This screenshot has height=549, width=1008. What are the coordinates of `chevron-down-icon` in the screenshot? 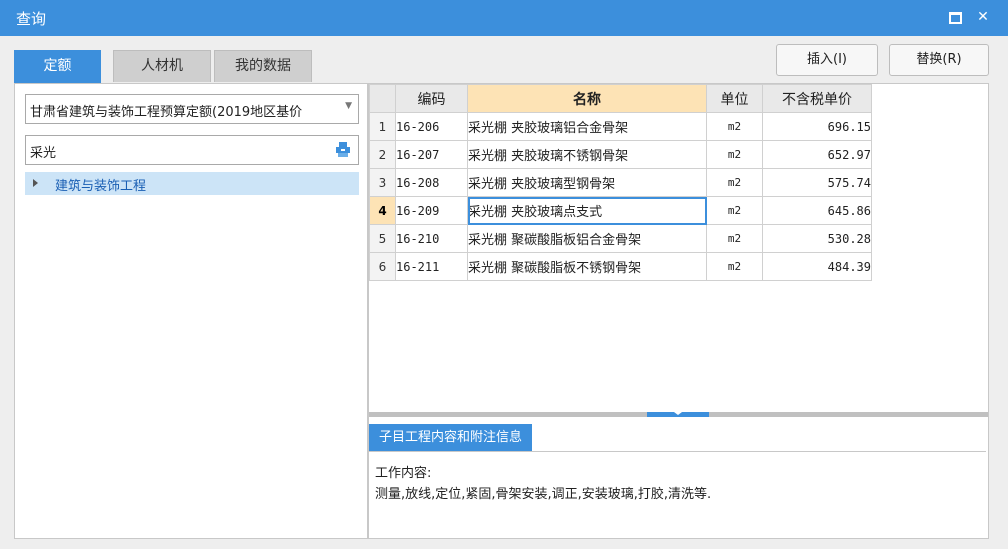 It's located at (678, 413).